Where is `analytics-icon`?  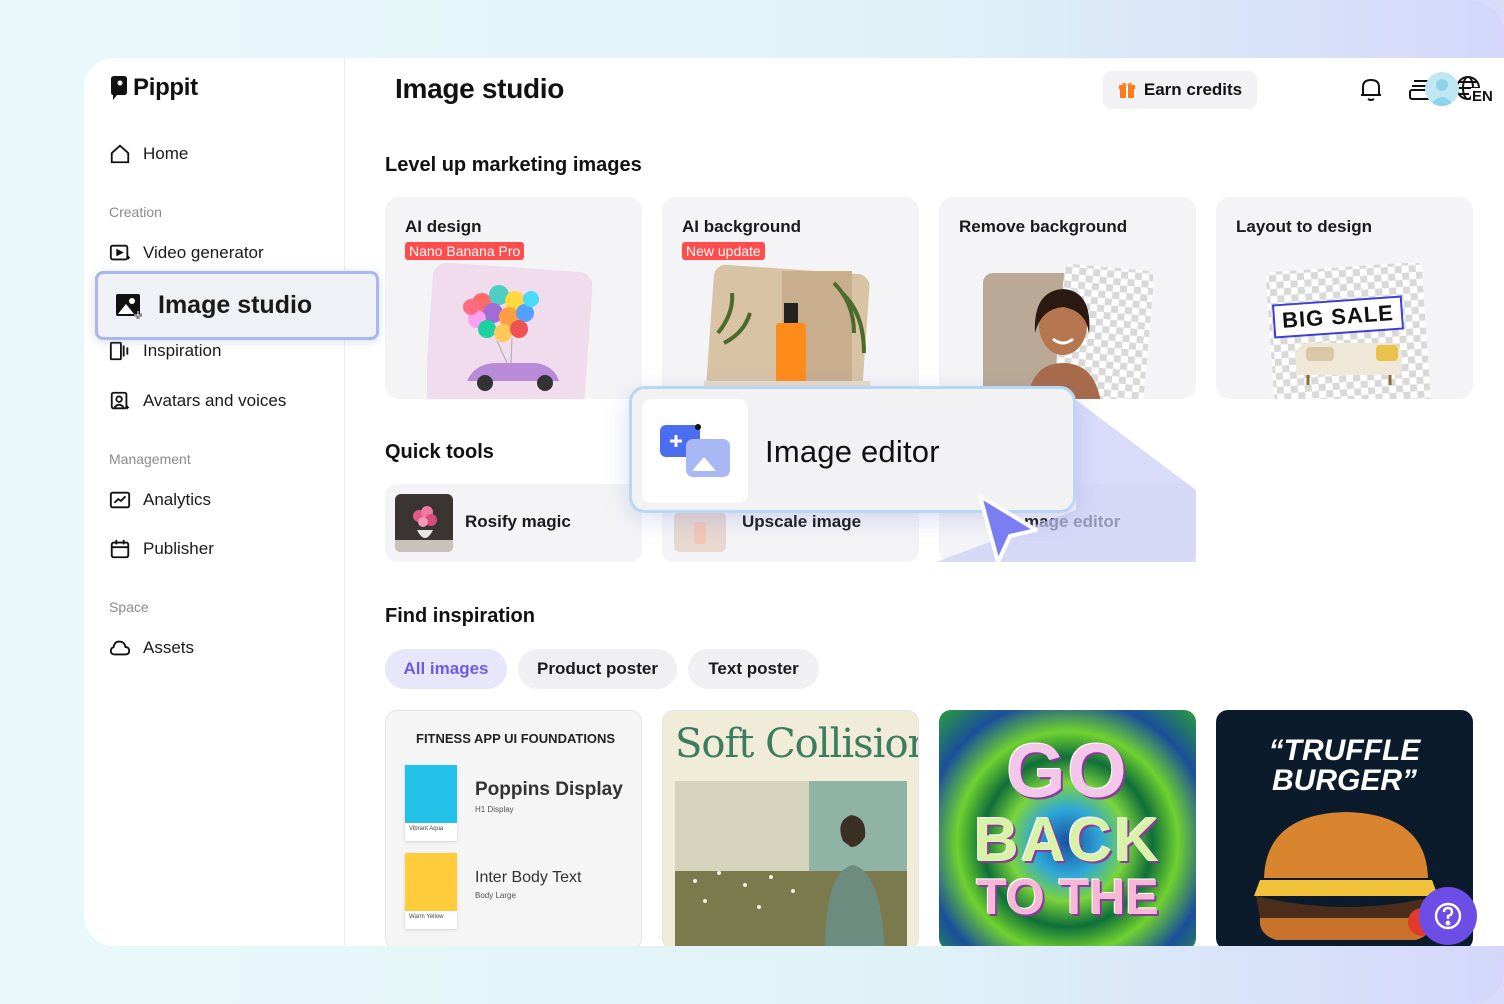
analytics-icon is located at coordinates (120, 500).